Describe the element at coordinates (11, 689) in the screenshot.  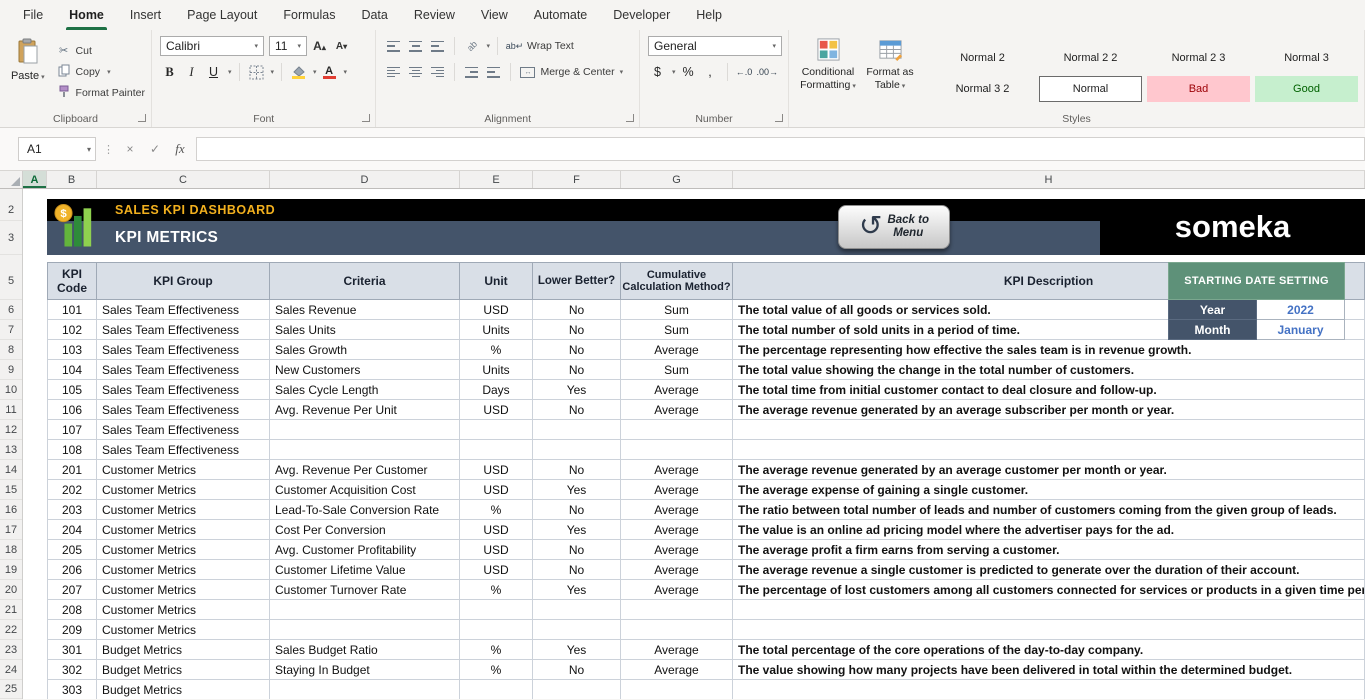
I see `row-header-25: 25` at that location.